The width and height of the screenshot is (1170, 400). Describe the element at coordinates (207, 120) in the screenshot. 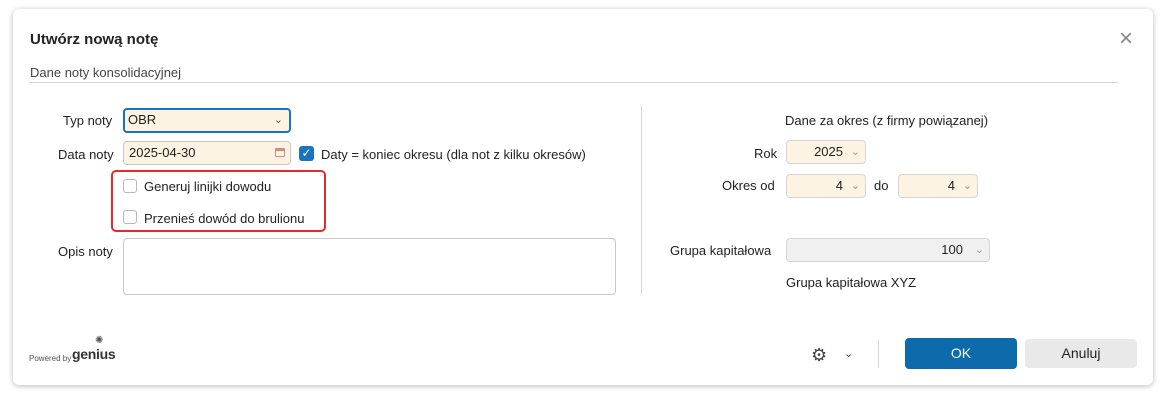

I see `typ-noty-select: OBR ⌄` at that location.